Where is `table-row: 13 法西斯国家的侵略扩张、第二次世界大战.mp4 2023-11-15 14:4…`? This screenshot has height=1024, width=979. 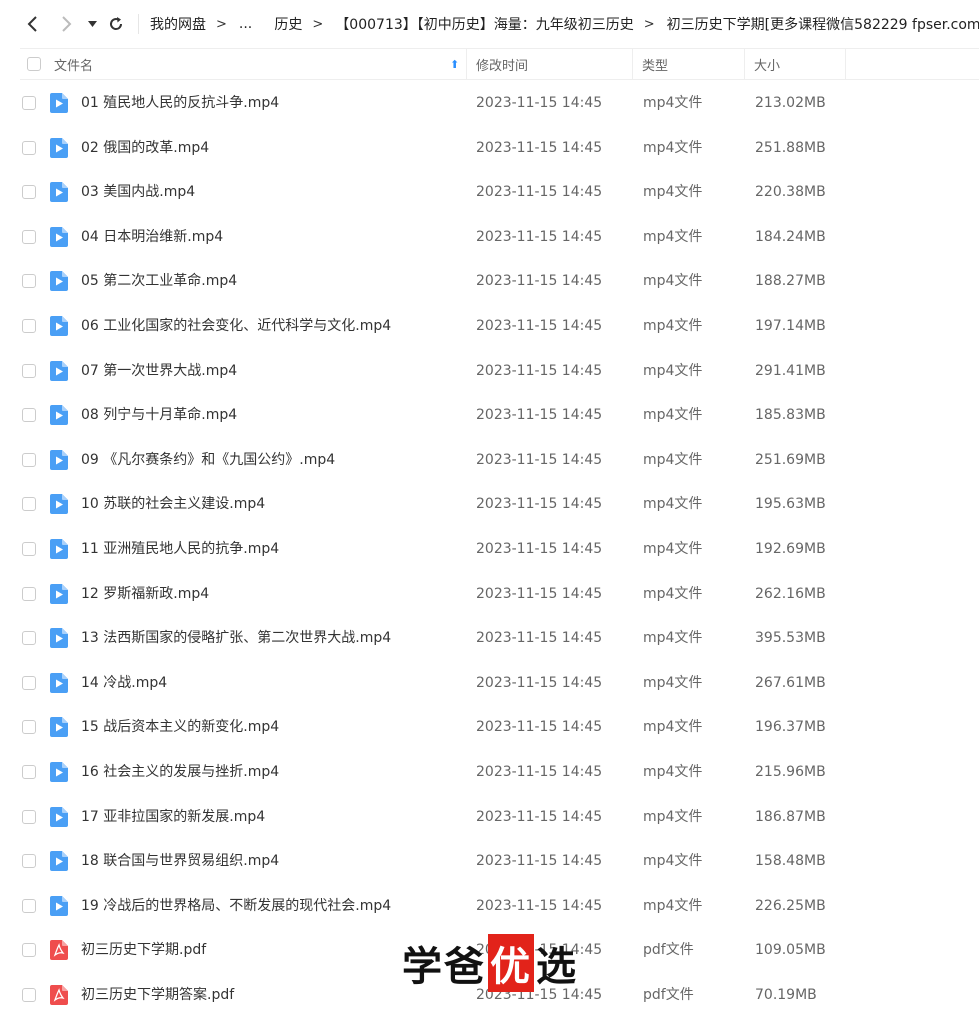 table-row: 13 法西斯国家的侵略扩张、第二次世界大战.mp4 2023-11-15 14:4… is located at coordinates (499, 638).